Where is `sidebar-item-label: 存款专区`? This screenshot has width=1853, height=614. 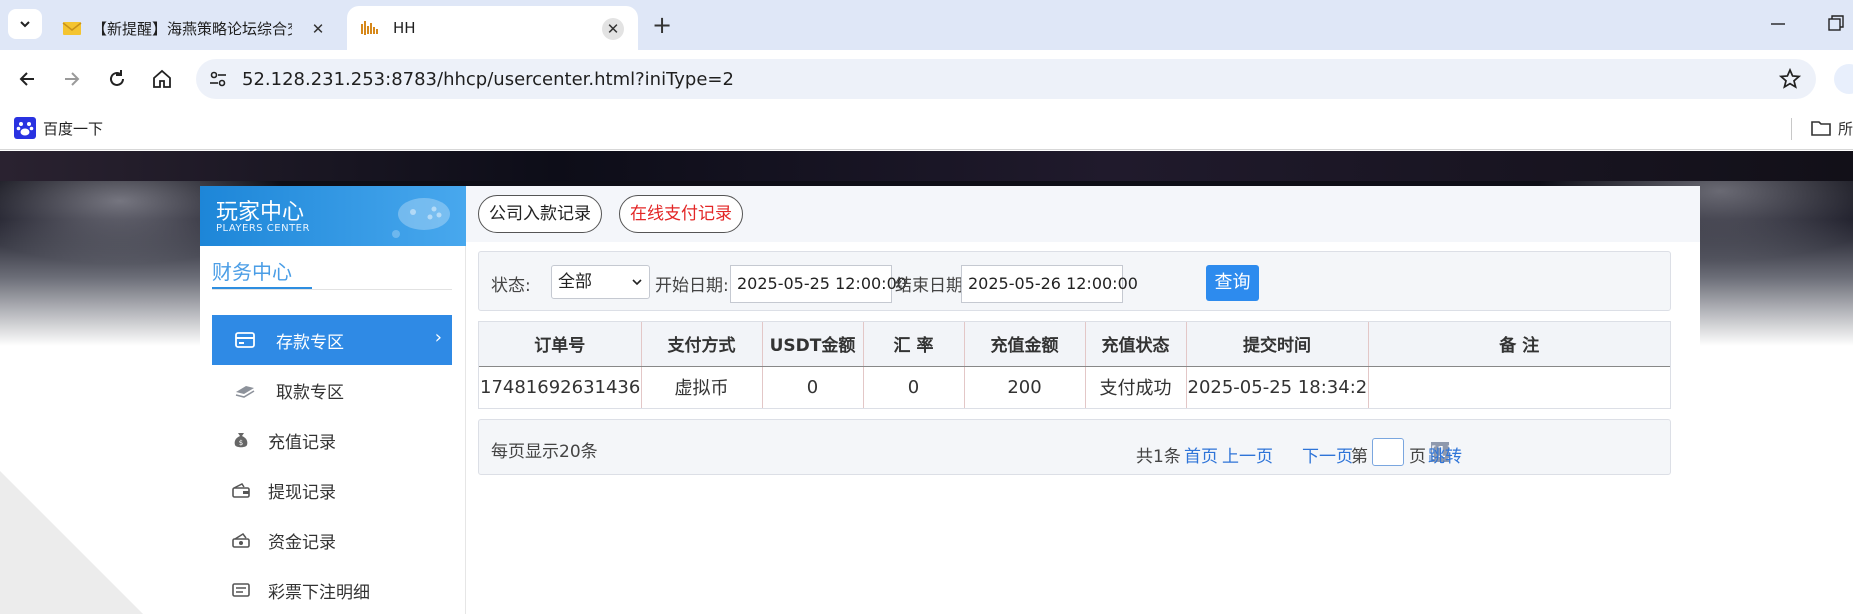 sidebar-item-label: 存款专区 is located at coordinates (310, 342).